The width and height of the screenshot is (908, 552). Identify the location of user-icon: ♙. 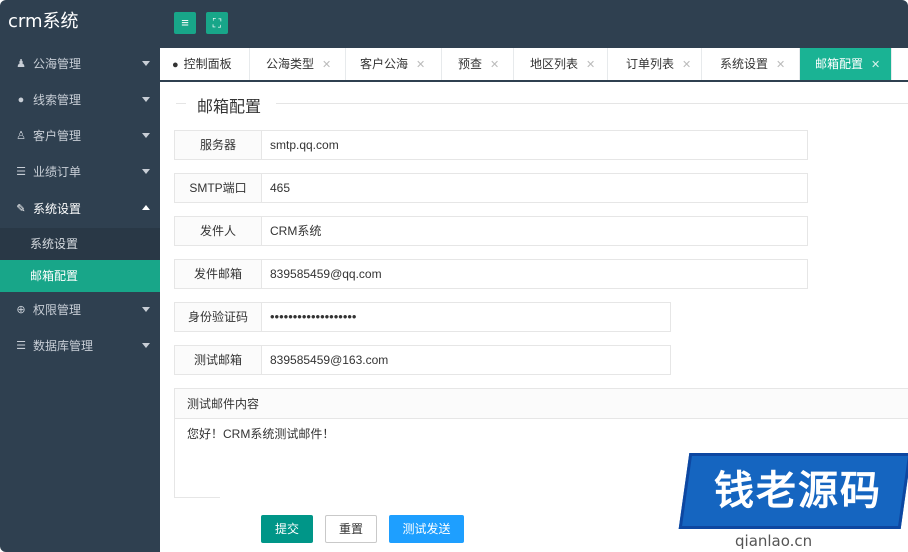
(21, 136).